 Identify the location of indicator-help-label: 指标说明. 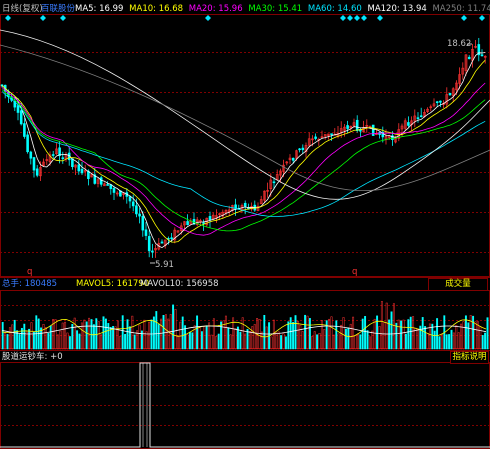
(469, 357).